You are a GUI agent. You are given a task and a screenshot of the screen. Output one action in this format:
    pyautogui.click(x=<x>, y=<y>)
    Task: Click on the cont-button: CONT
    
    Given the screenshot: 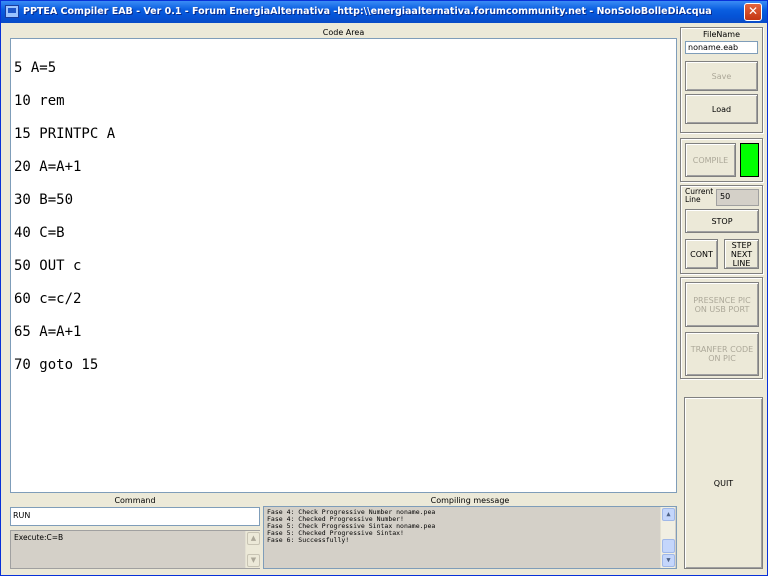 What is the action you would take?
    pyautogui.click(x=701, y=254)
    